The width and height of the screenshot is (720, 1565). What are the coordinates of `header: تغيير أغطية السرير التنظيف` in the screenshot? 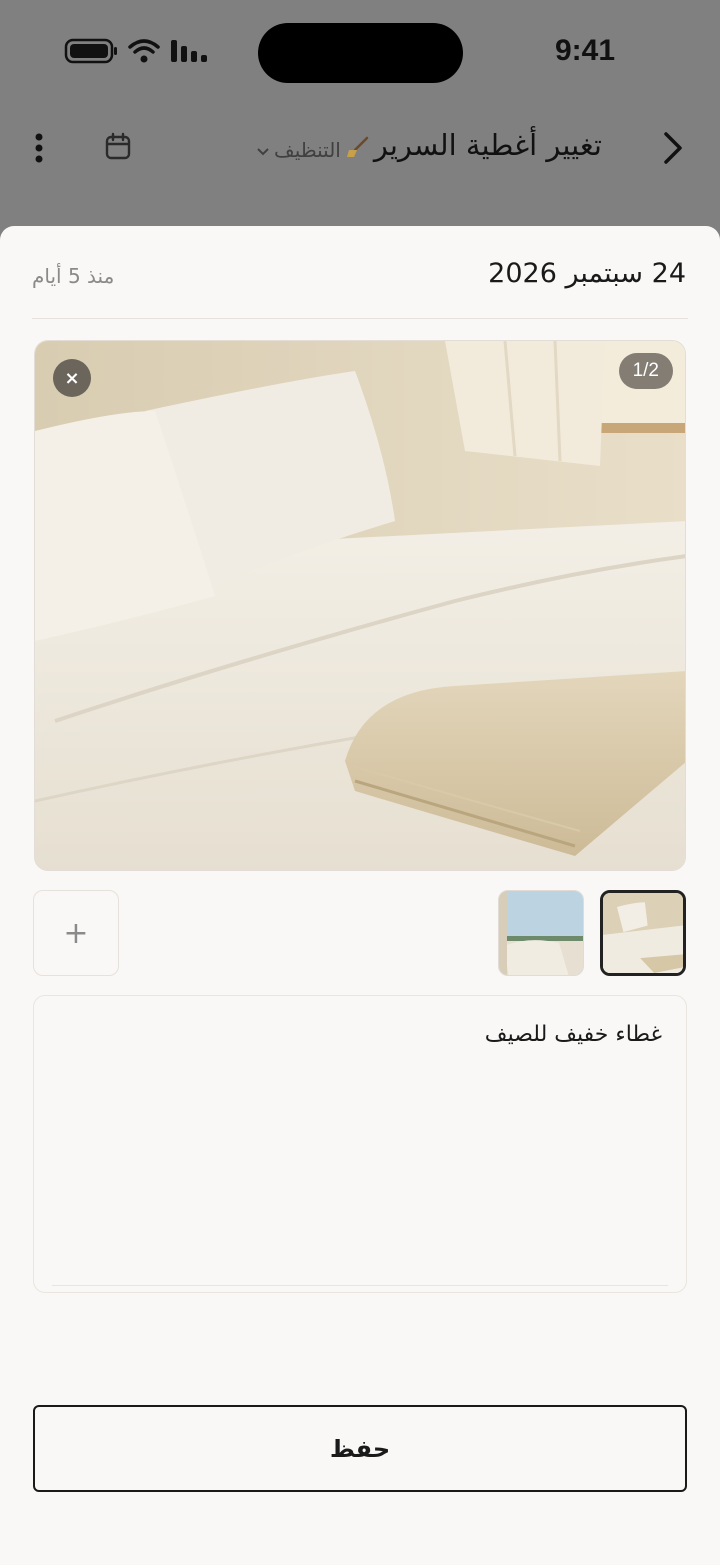 It's located at (360, 150).